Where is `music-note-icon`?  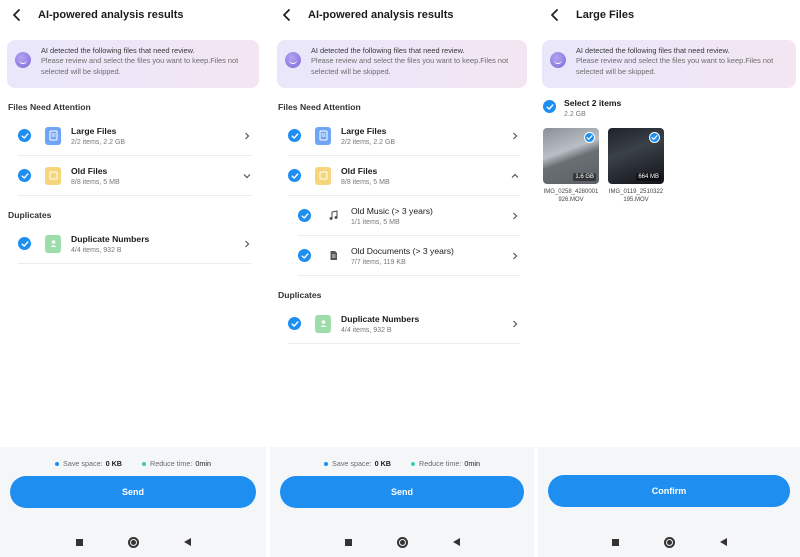 music-note-icon is located at coordinates (333, 216).